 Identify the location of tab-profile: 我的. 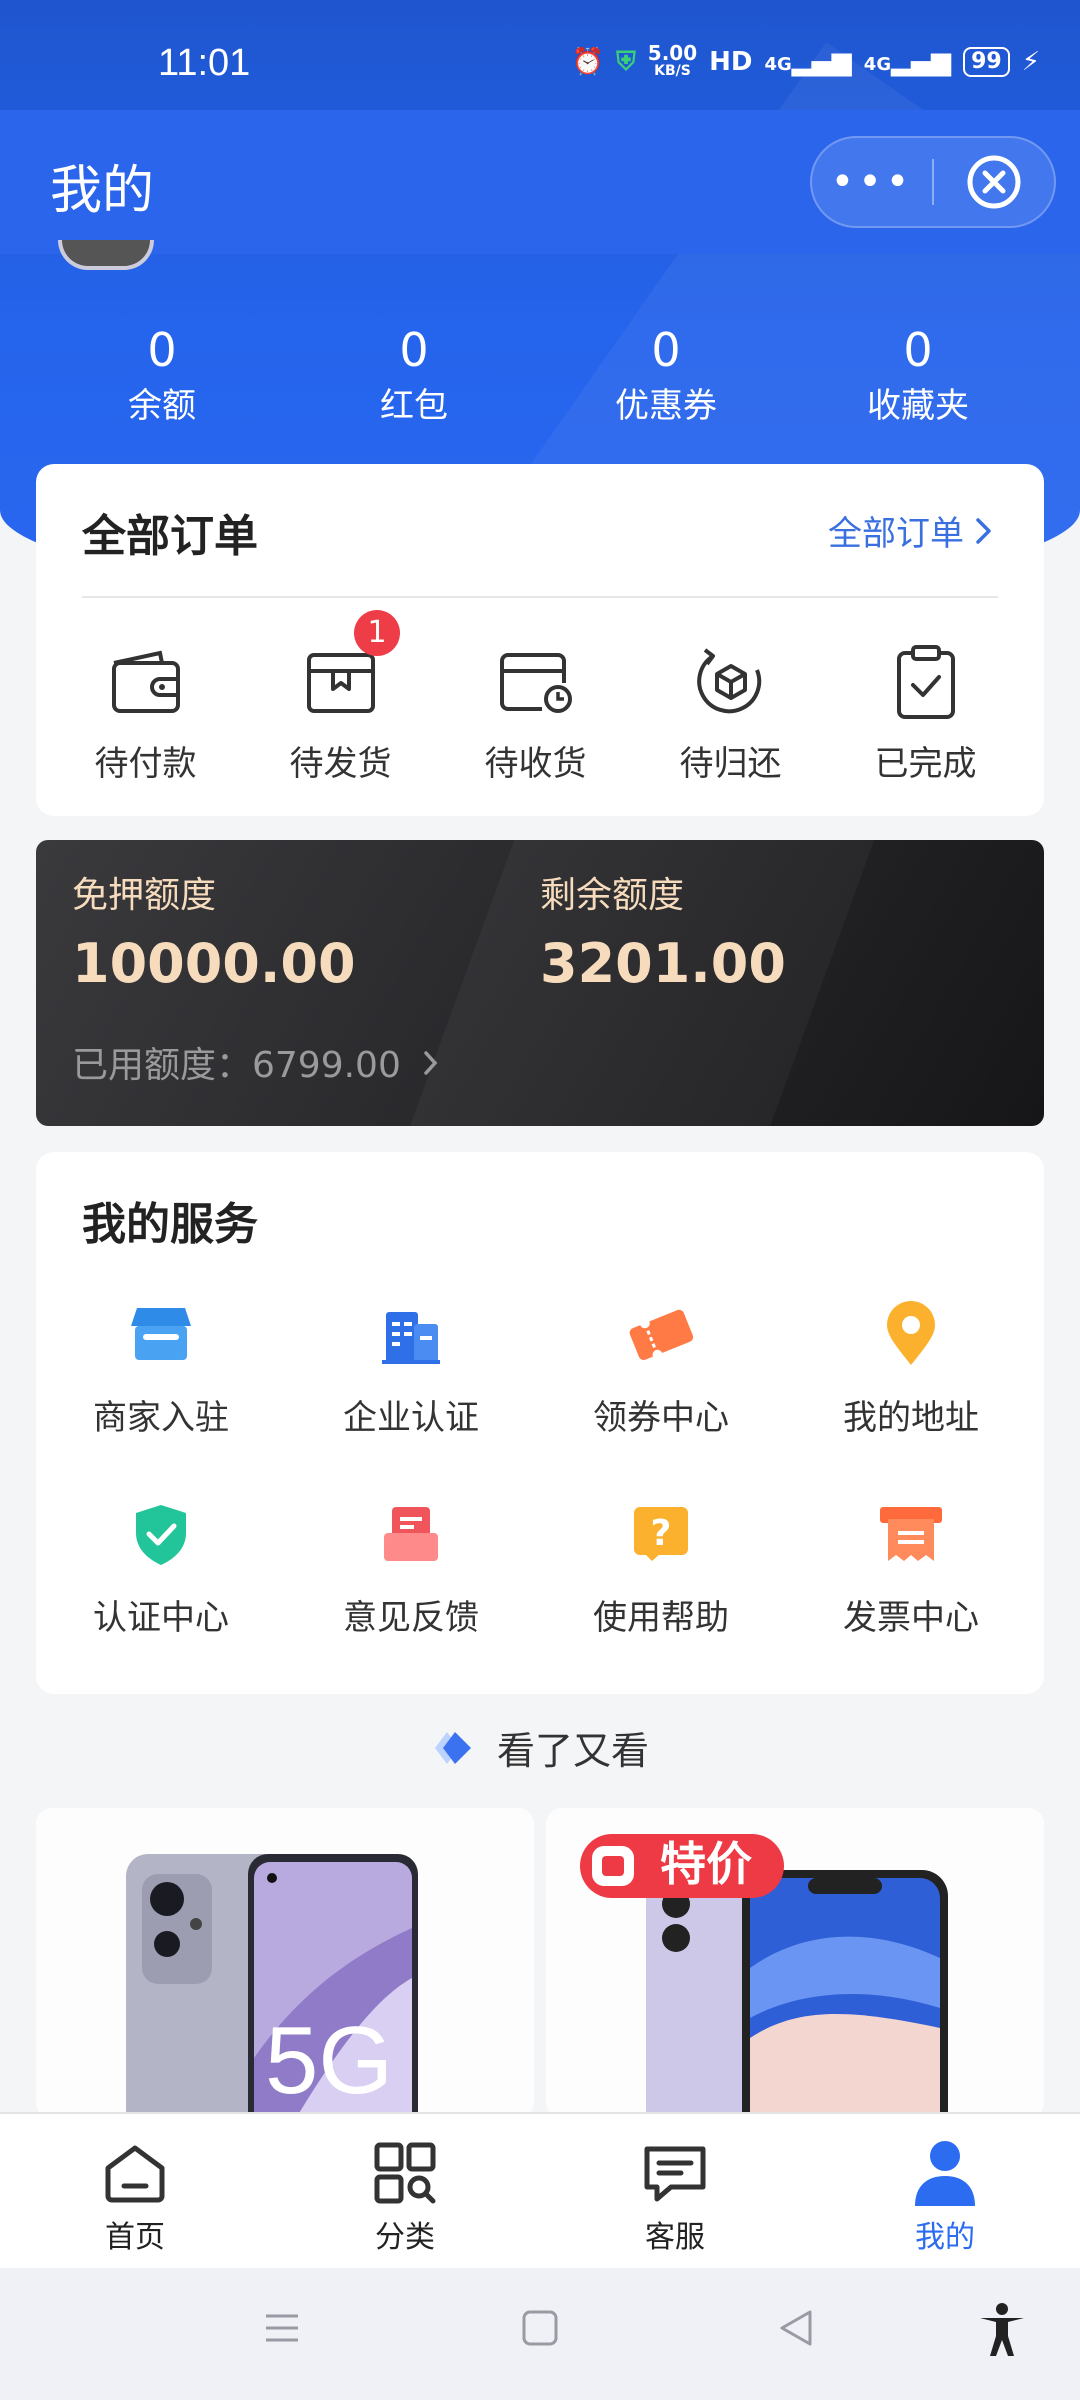
(945, 2191).